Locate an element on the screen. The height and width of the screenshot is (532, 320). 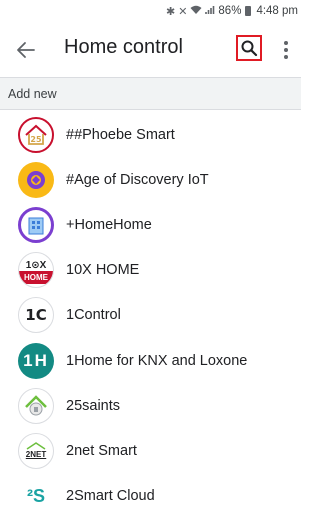
more-options-button is located at coordinates (286, 50).